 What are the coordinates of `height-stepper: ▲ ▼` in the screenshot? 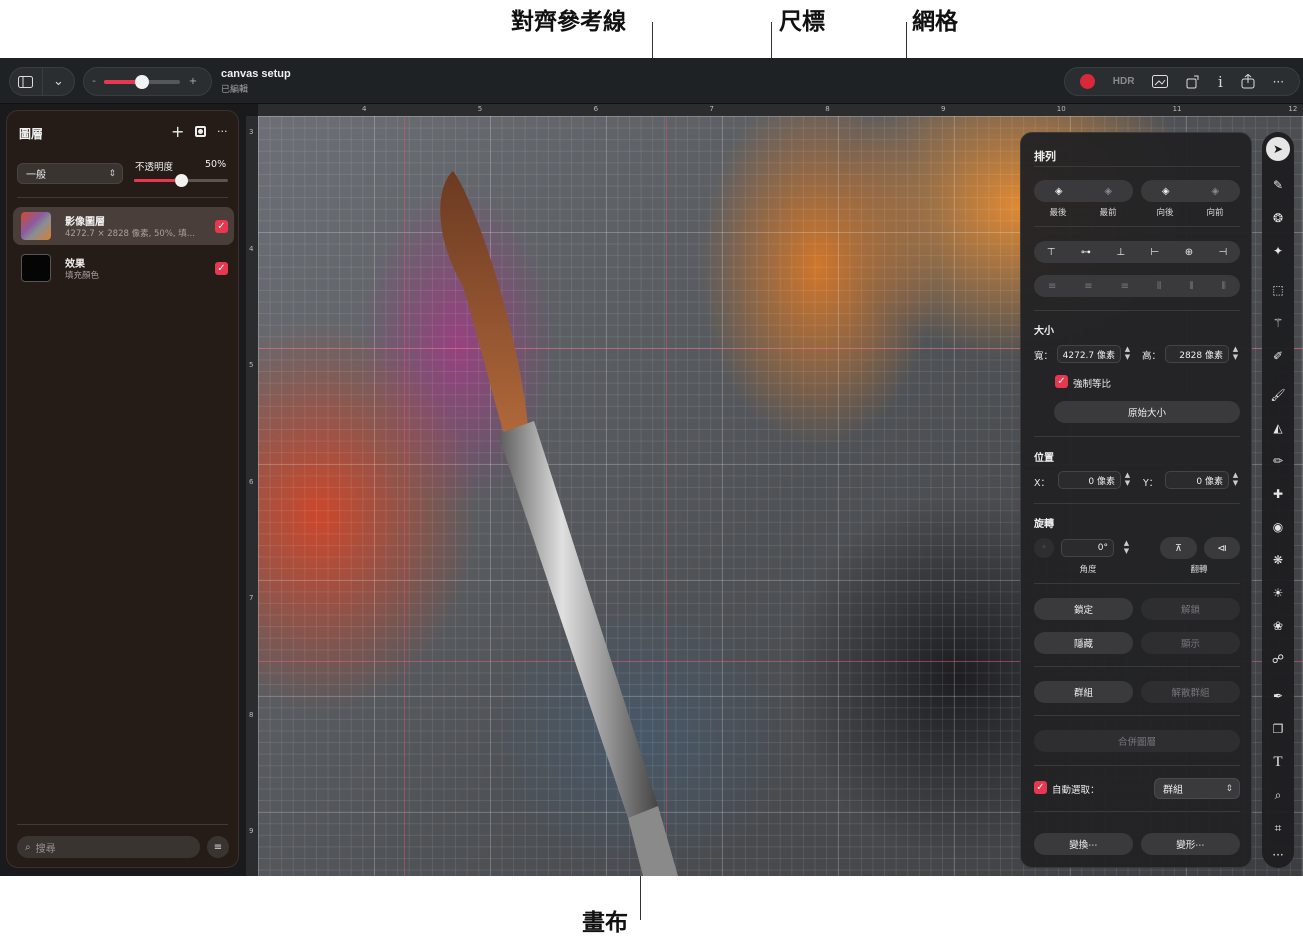 It's located at (1235, 354).